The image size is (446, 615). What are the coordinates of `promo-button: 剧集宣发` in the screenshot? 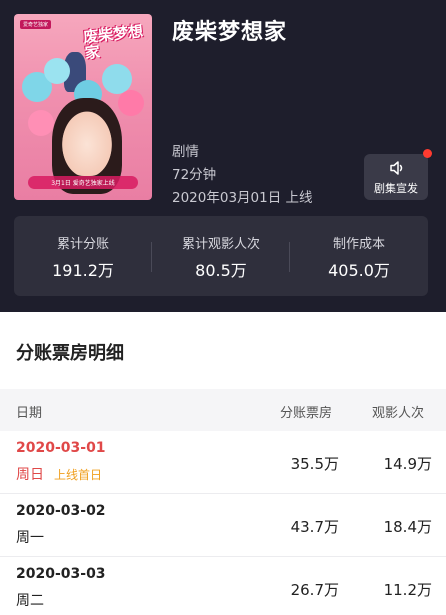 It's located at (396, 177).